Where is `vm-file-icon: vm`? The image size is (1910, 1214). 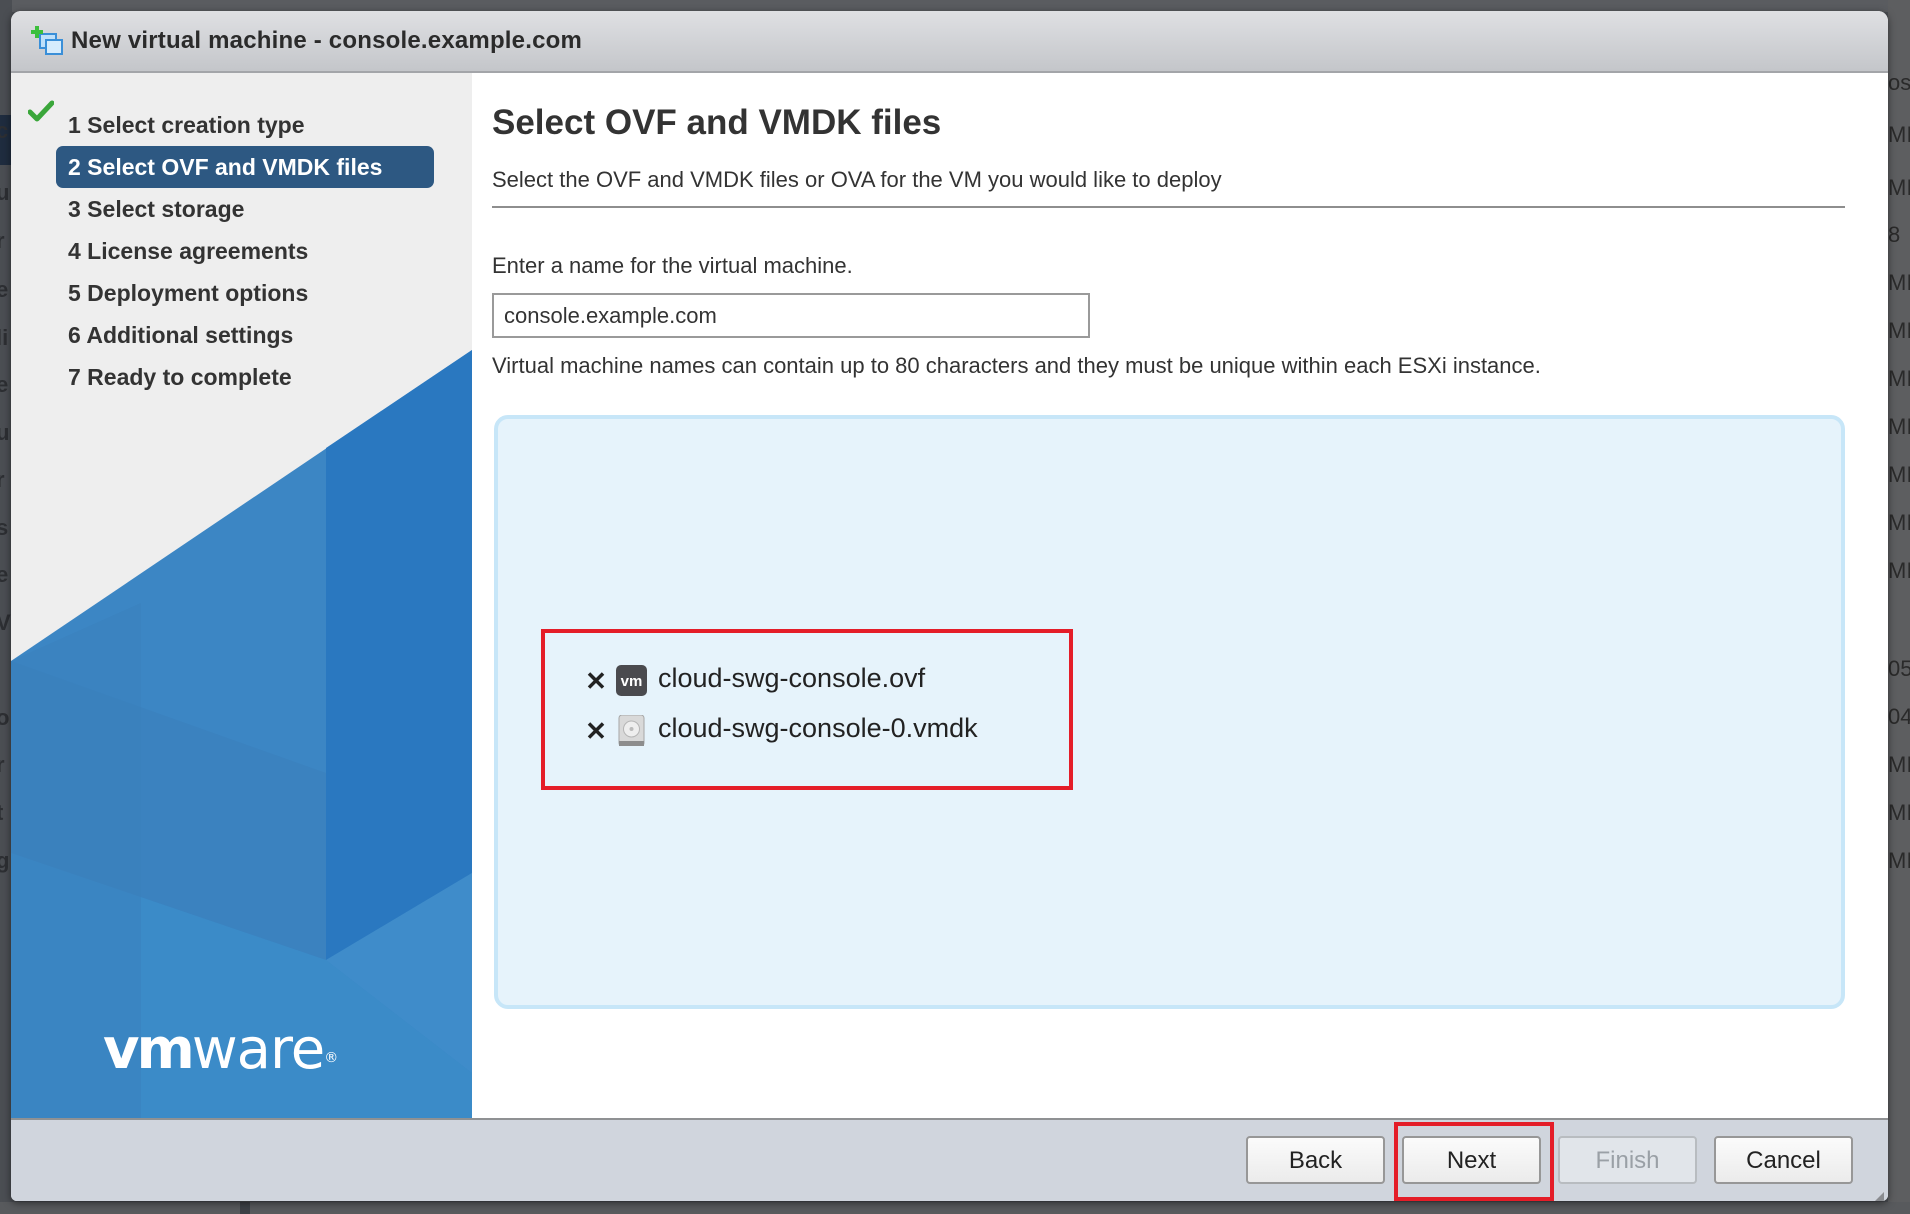 vm-file-icon: vm is located at coordinates (631, 680).